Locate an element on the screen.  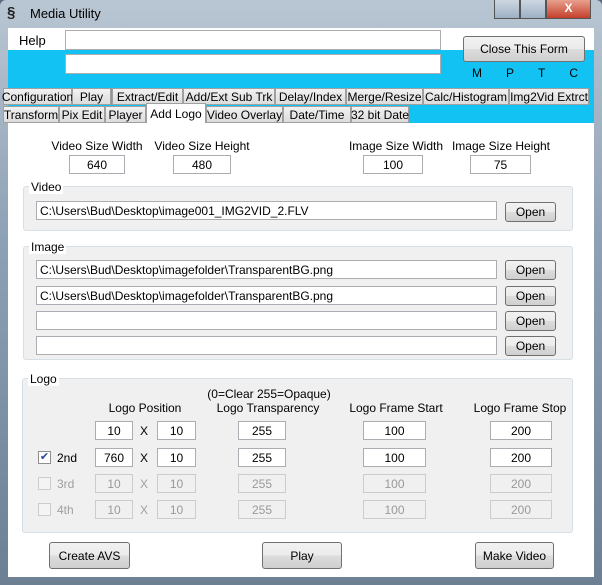
image-group-label: Image is located at coordinates (48, 247).